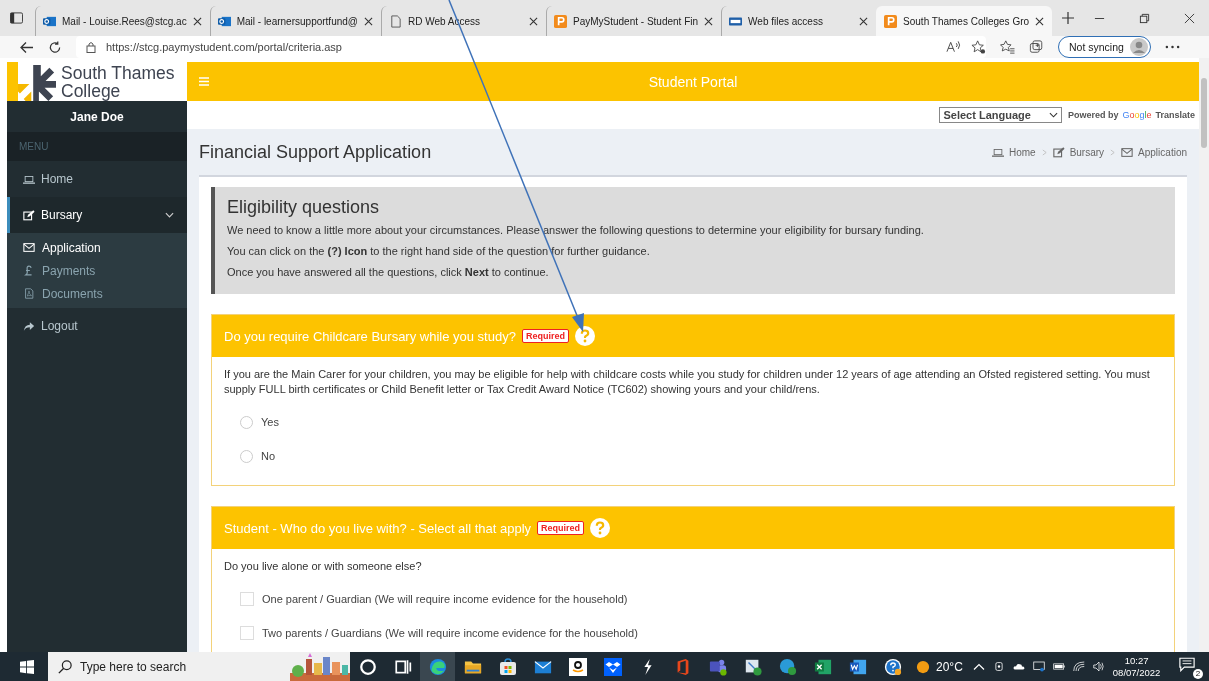 This screenshot has height=681, width=1209. I want to click on speaker-icon, so click(1098, 666).